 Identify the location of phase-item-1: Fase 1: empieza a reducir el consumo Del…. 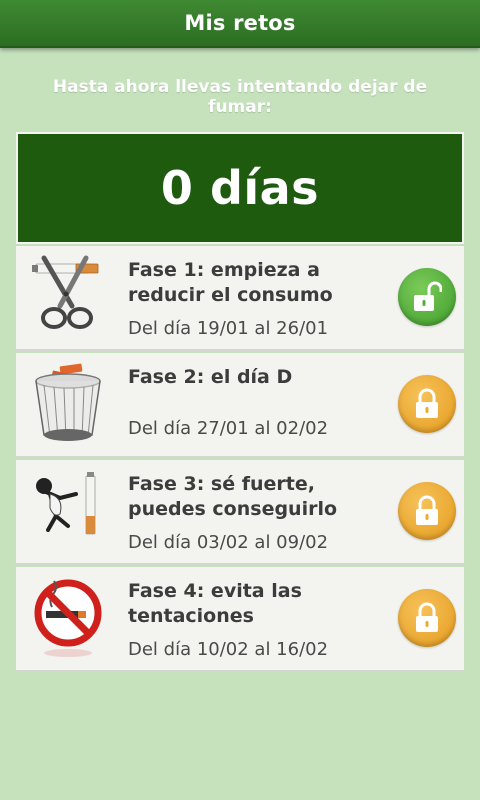
(240, 298).